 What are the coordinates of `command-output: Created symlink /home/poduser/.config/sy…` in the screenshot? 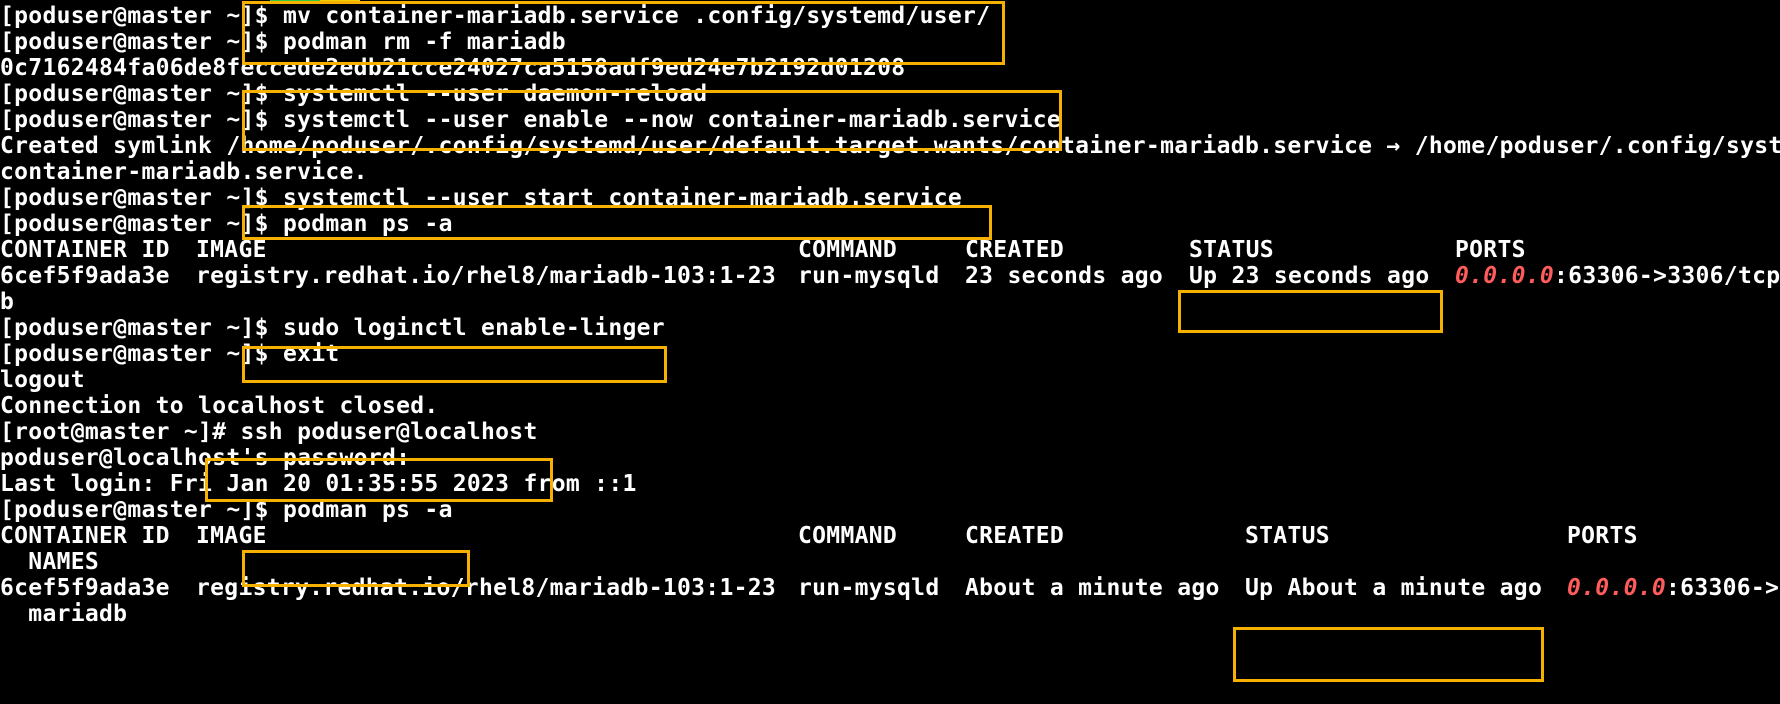 It's located at (890, 146).